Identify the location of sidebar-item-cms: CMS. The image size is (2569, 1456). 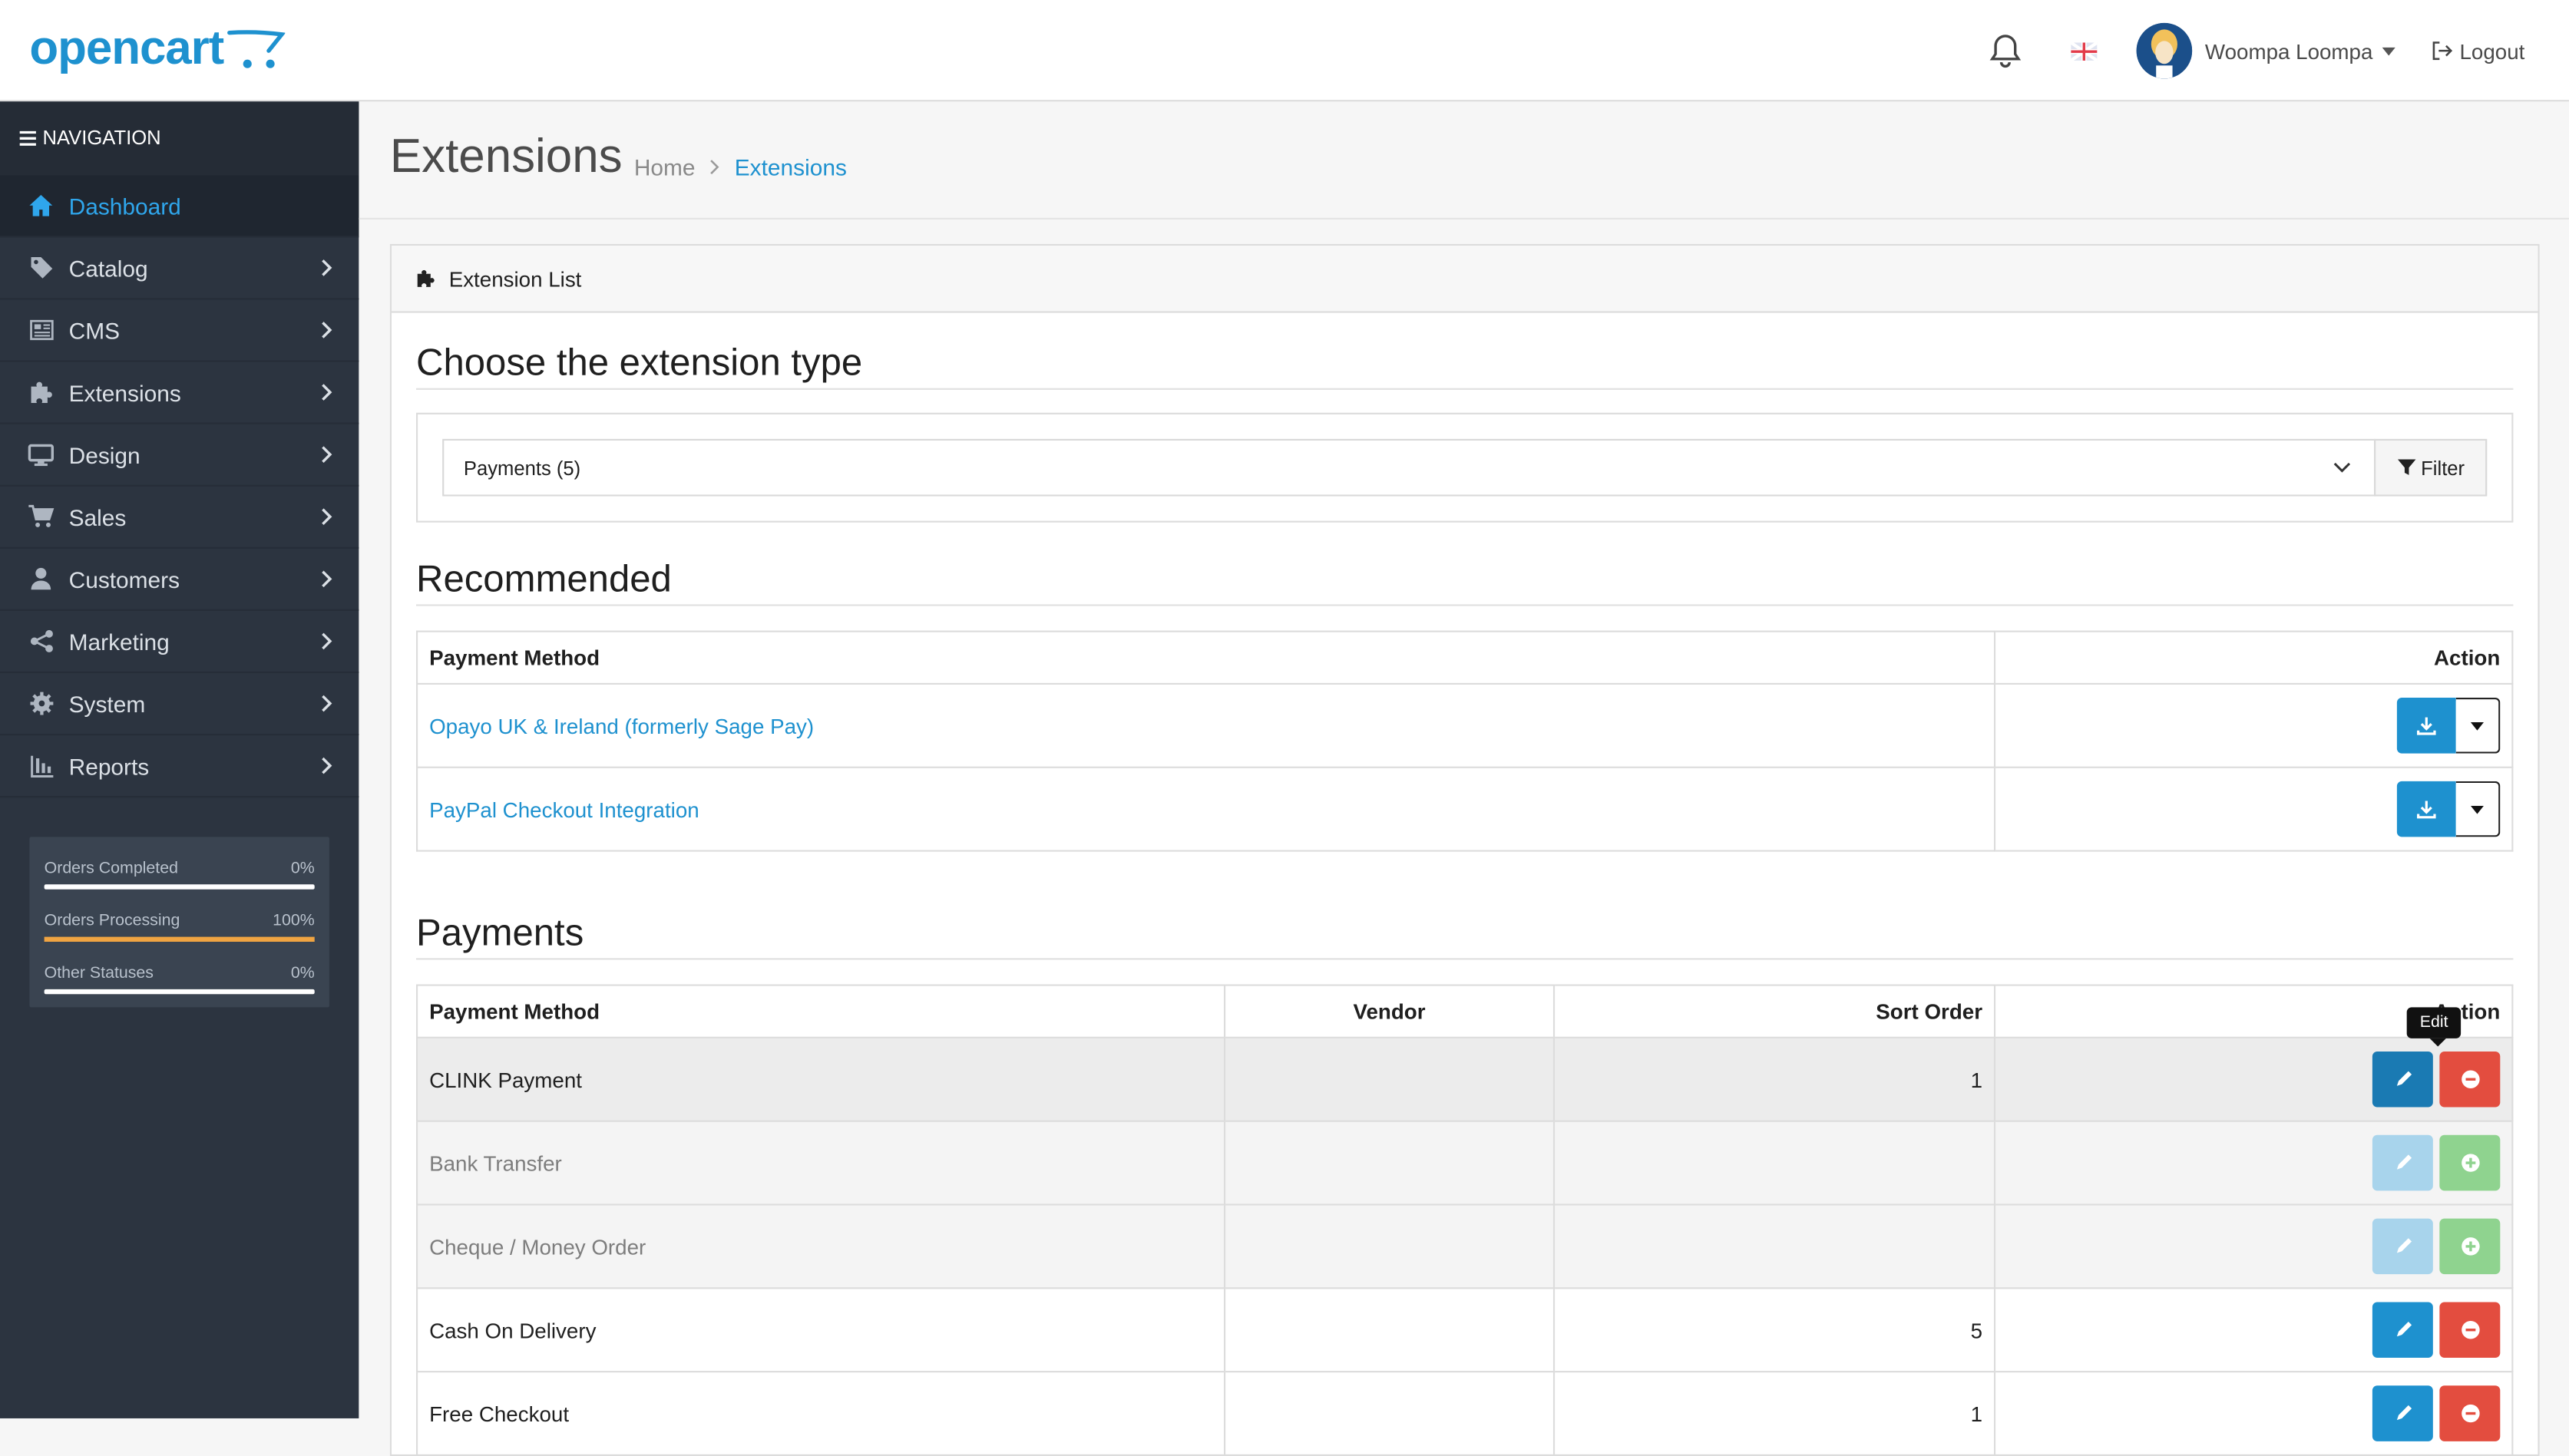
(179, 331).